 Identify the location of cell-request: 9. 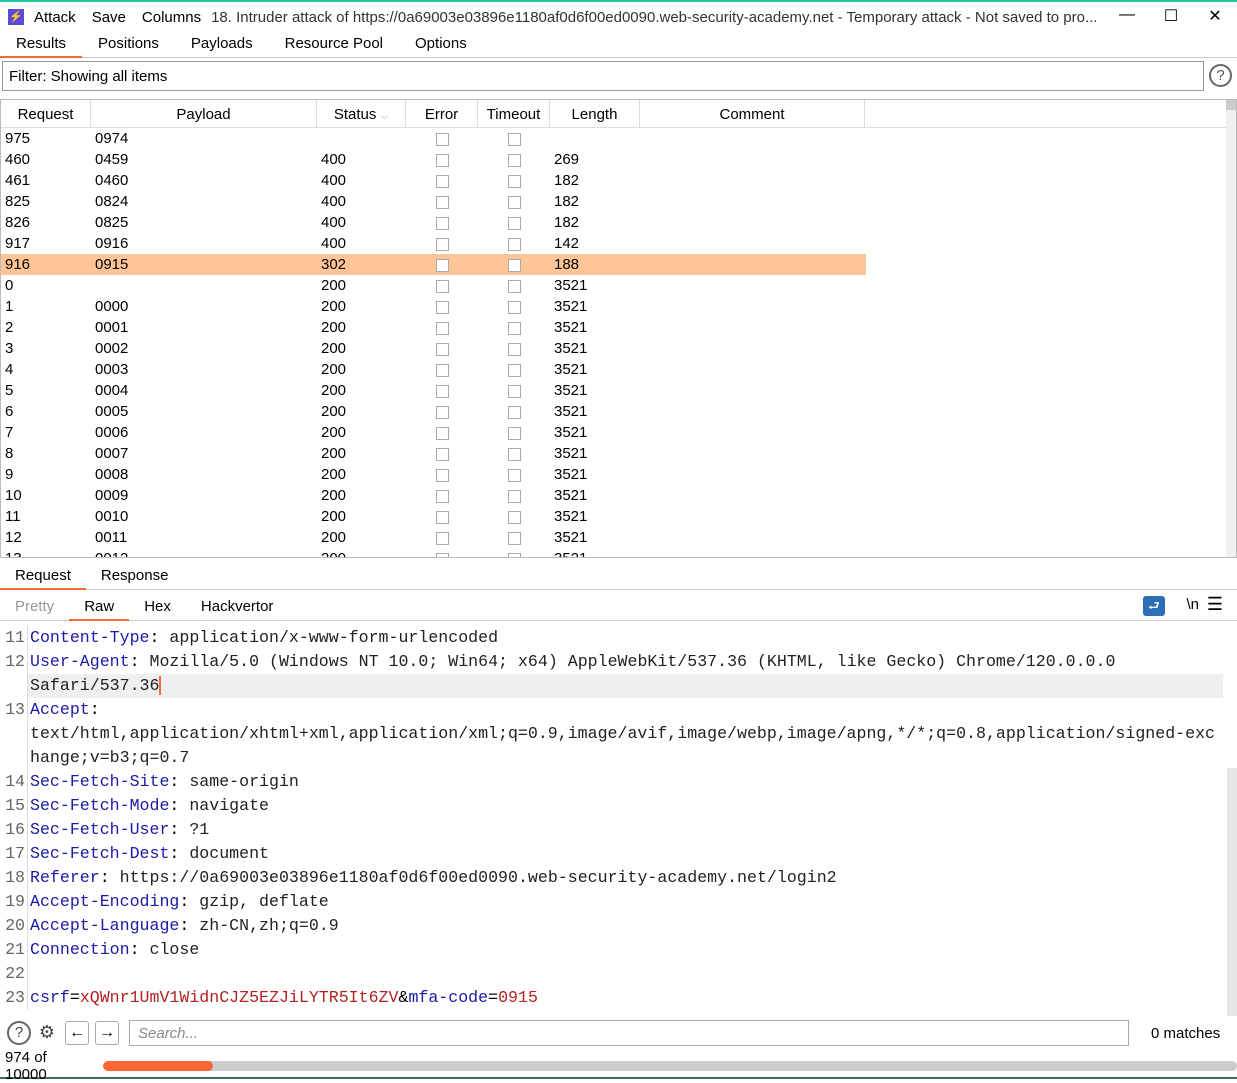
(9, 474).